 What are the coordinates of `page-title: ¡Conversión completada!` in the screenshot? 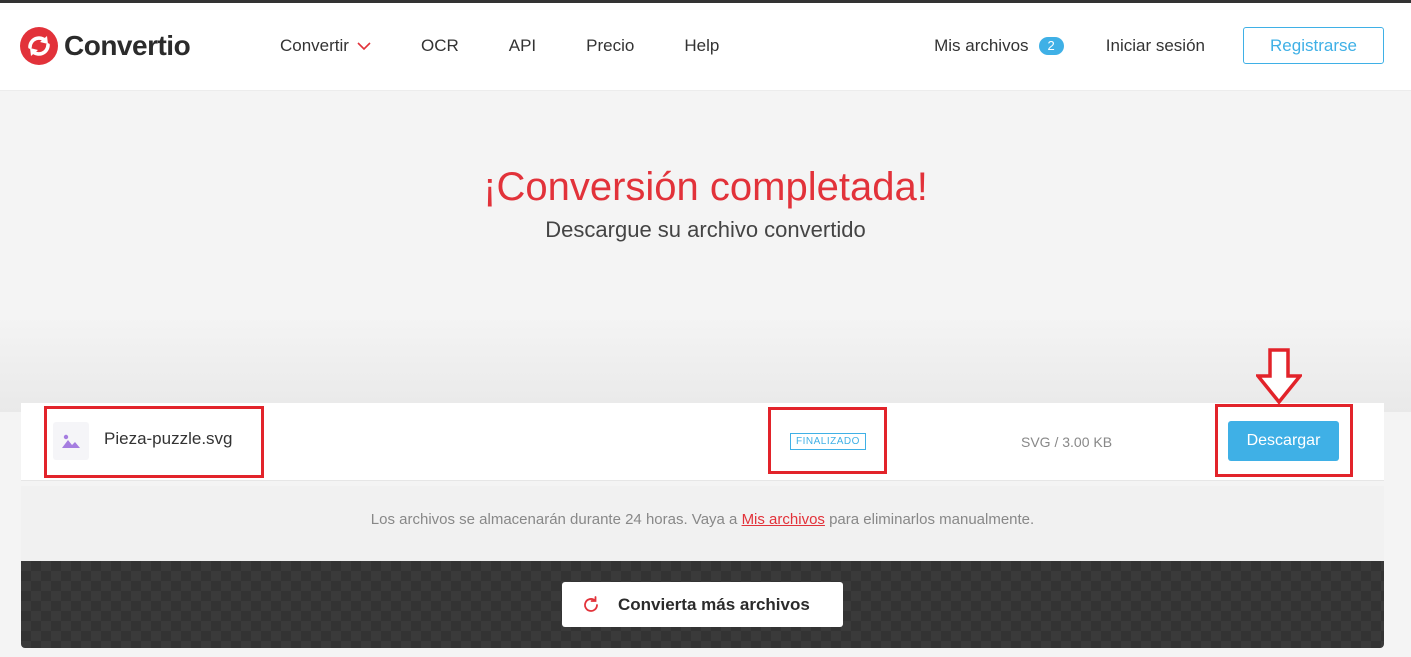 It's located at (705, 187).